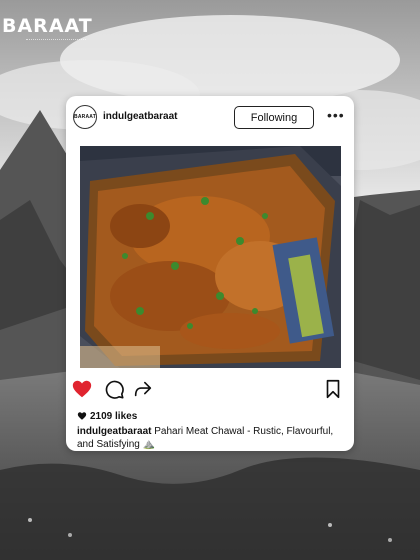  What do you see at coordinates (337, 116) in the screenshot?
I see `more-options-icon: •••` at bounding box center [337, 116].